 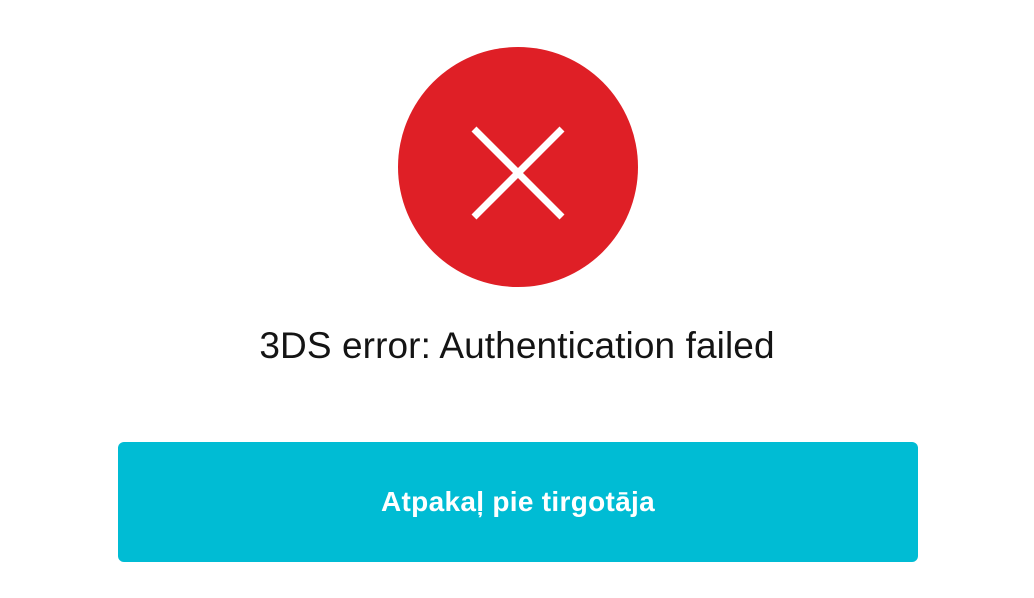 What do you see at coordinates (517, 345) in the screenshot?
I see `error-message: 3DS error: Authentication failed` at bounding box center [517, 345].